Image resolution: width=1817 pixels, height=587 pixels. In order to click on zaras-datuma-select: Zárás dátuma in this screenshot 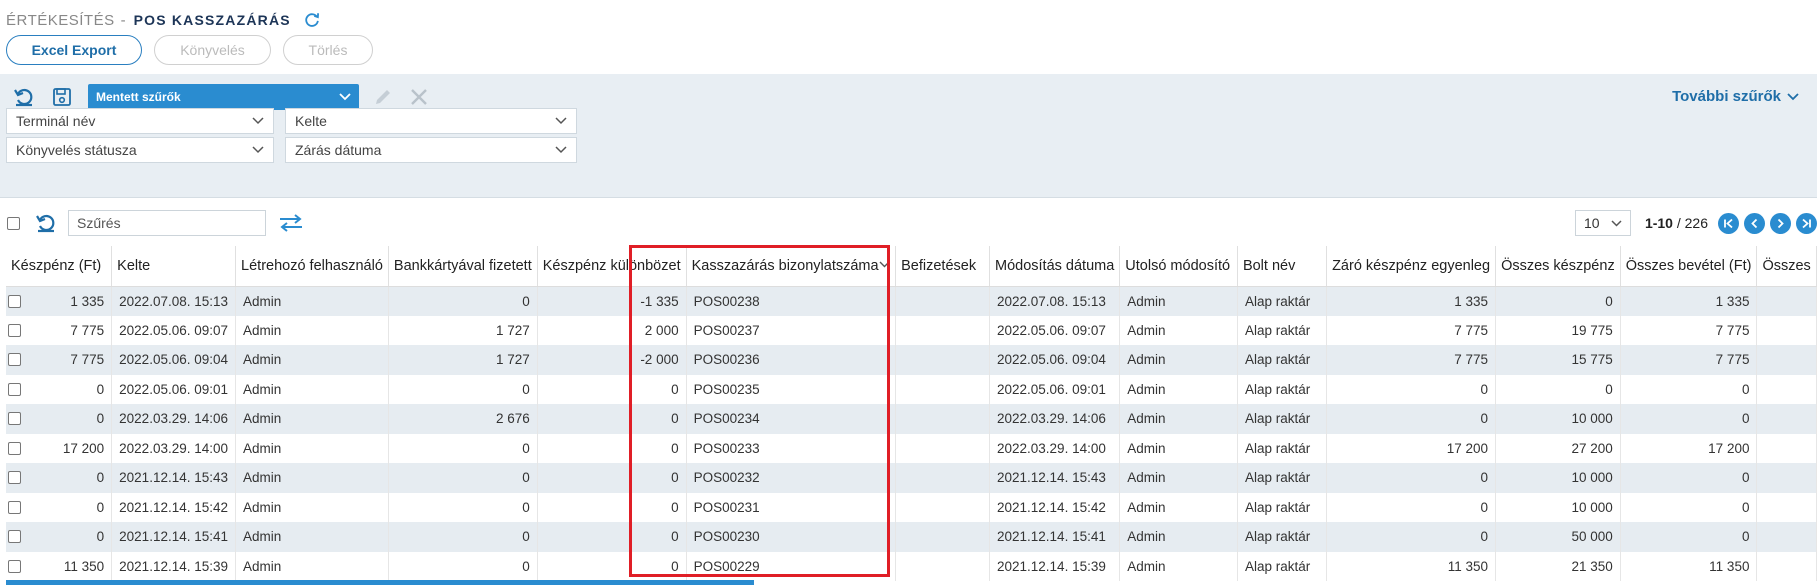, I will do `click(431, 150)`.